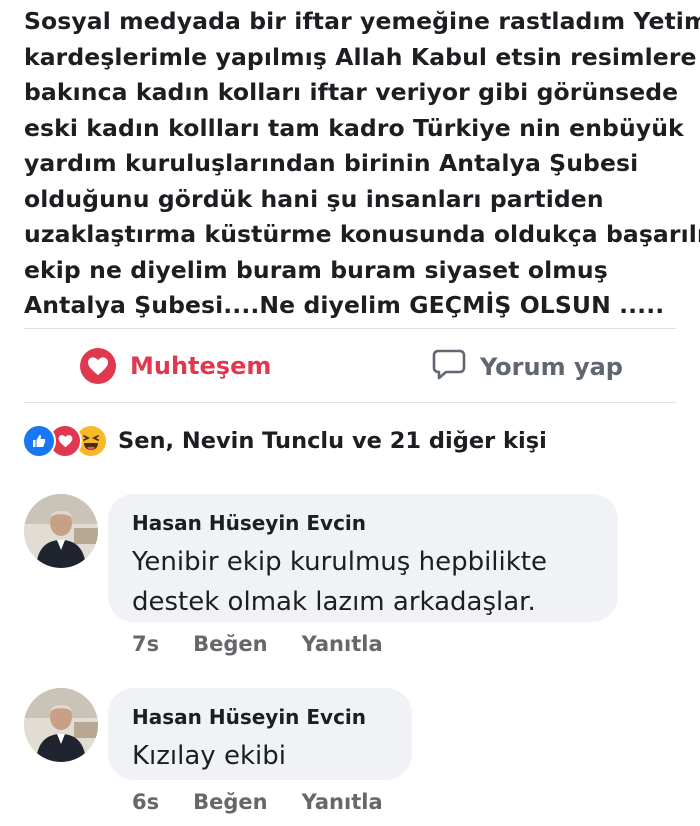  Describe the element at coordinates (350, 366) in the screenshot. I see `action-bar: Muhteşem Yorum yap` at that location.